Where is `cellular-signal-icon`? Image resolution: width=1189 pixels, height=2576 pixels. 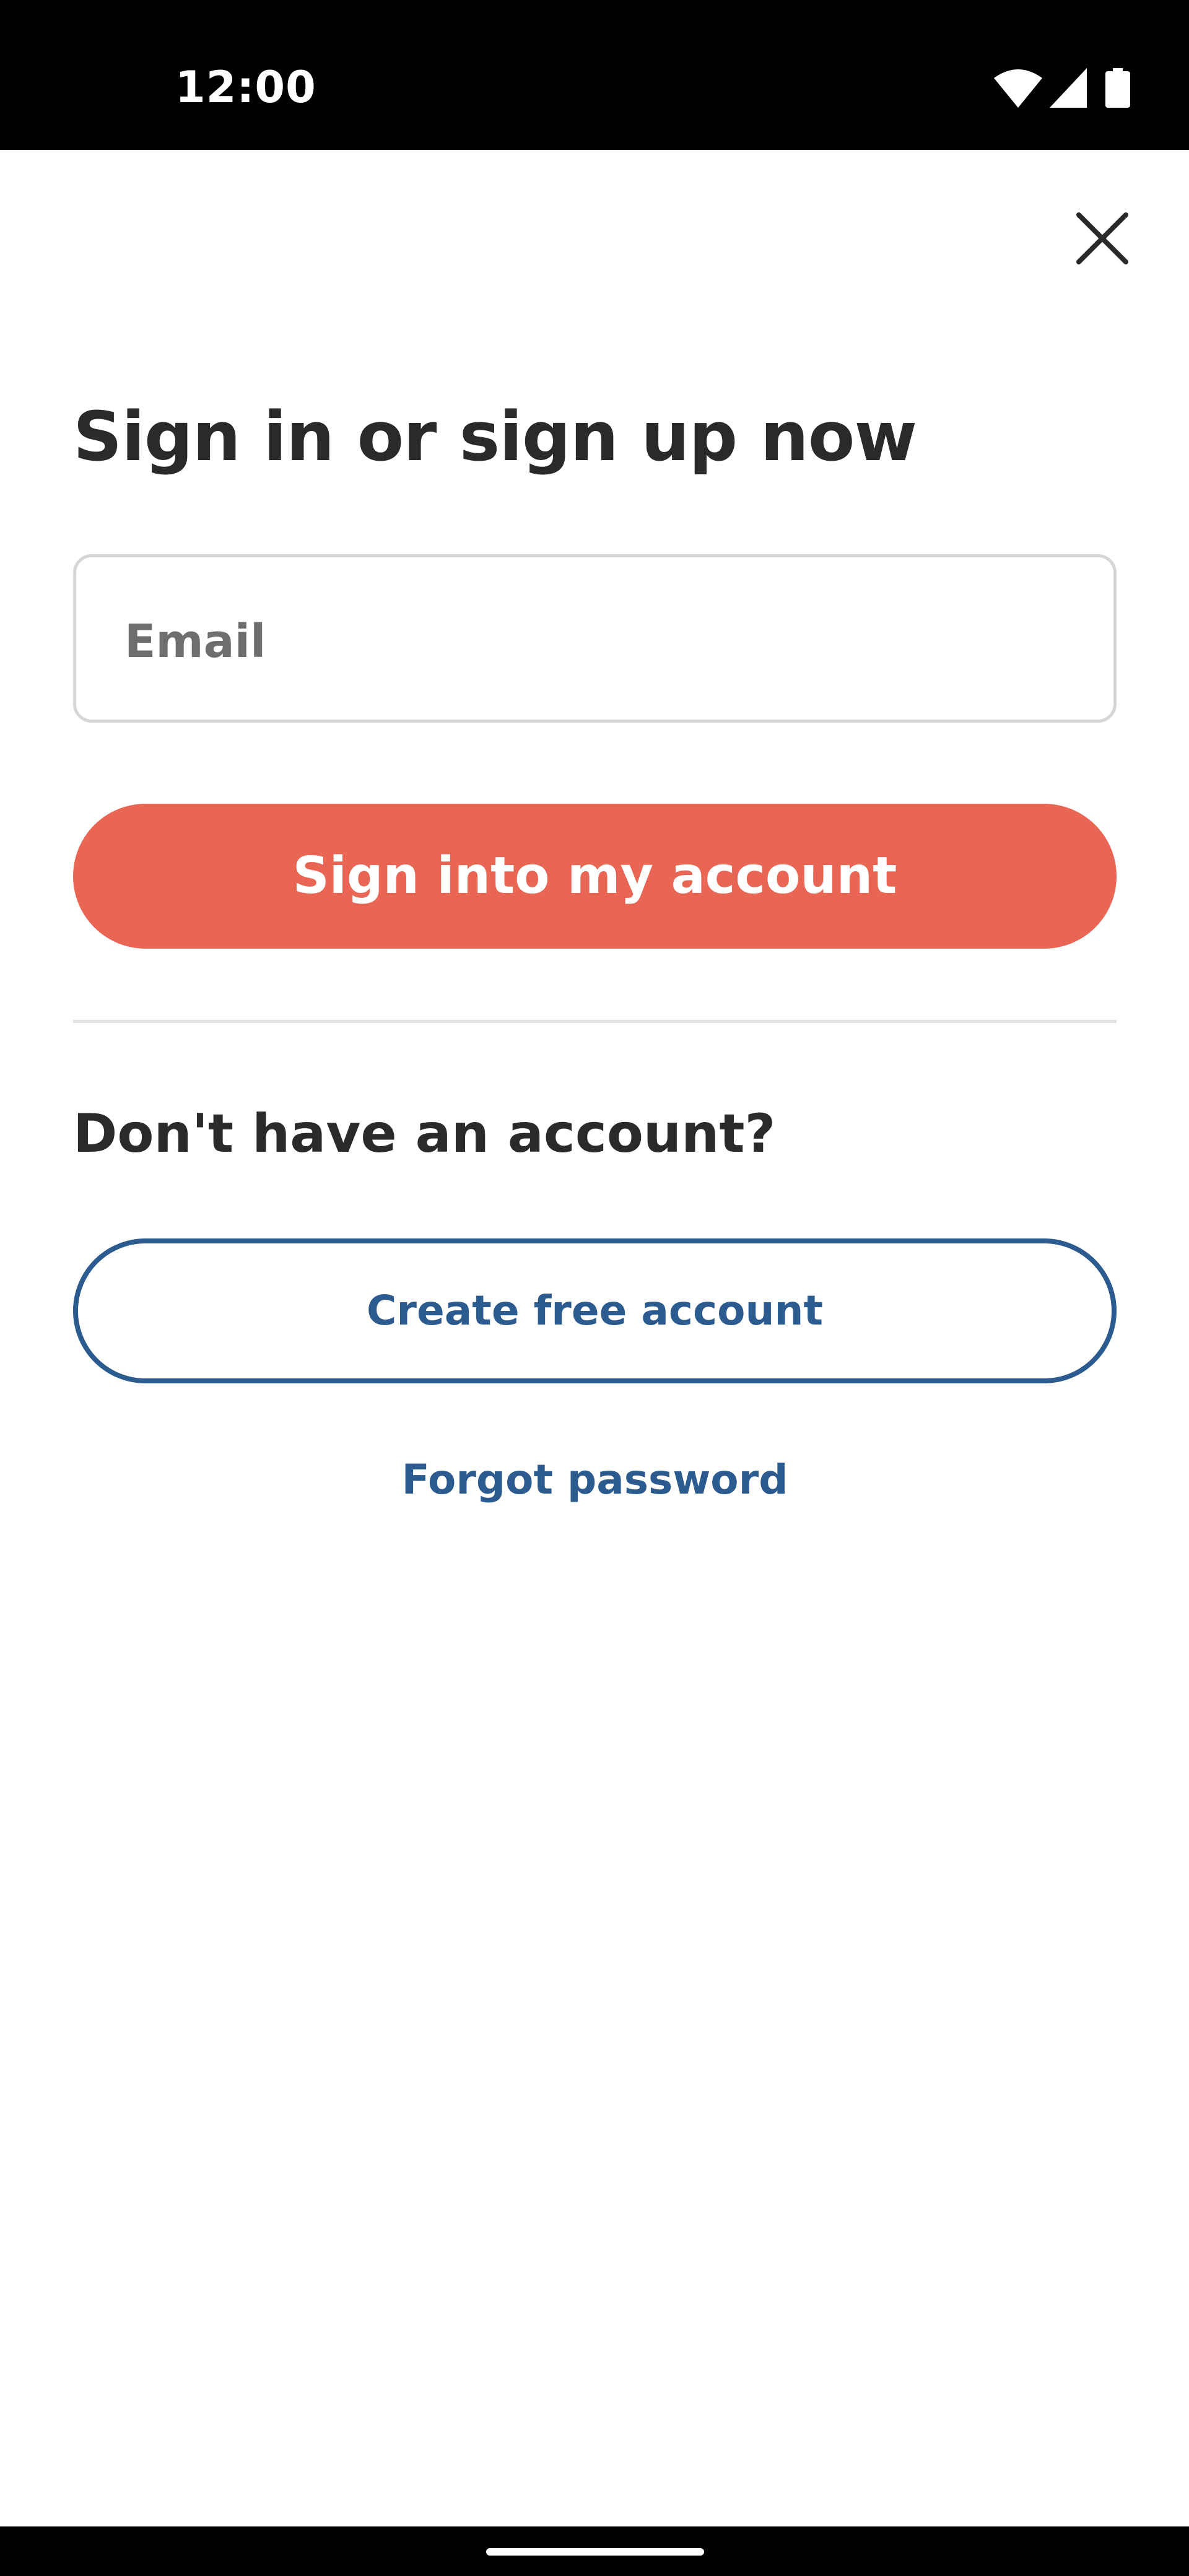 cellular-signal-icon is located at coordinates (1068, 88).